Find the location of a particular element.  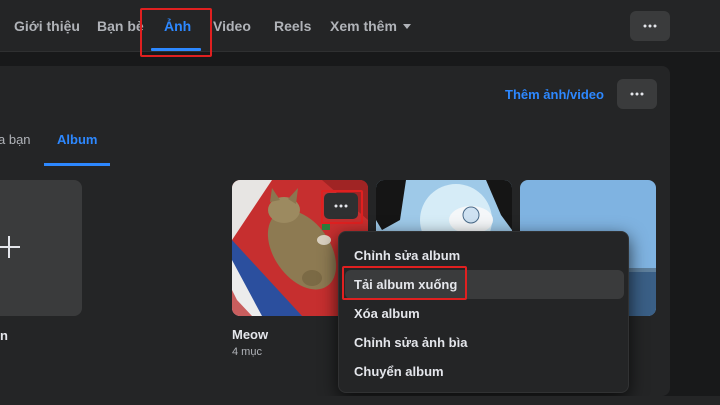

menu-item-download-album: Tải album xuống is located at coordinates (484, 284).